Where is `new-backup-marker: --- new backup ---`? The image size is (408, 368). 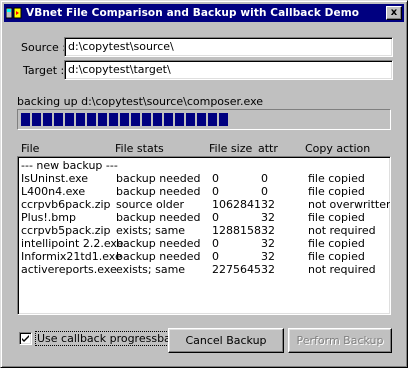
new-backup-marker: --- new backup --- is located at coordinates (69, 165).